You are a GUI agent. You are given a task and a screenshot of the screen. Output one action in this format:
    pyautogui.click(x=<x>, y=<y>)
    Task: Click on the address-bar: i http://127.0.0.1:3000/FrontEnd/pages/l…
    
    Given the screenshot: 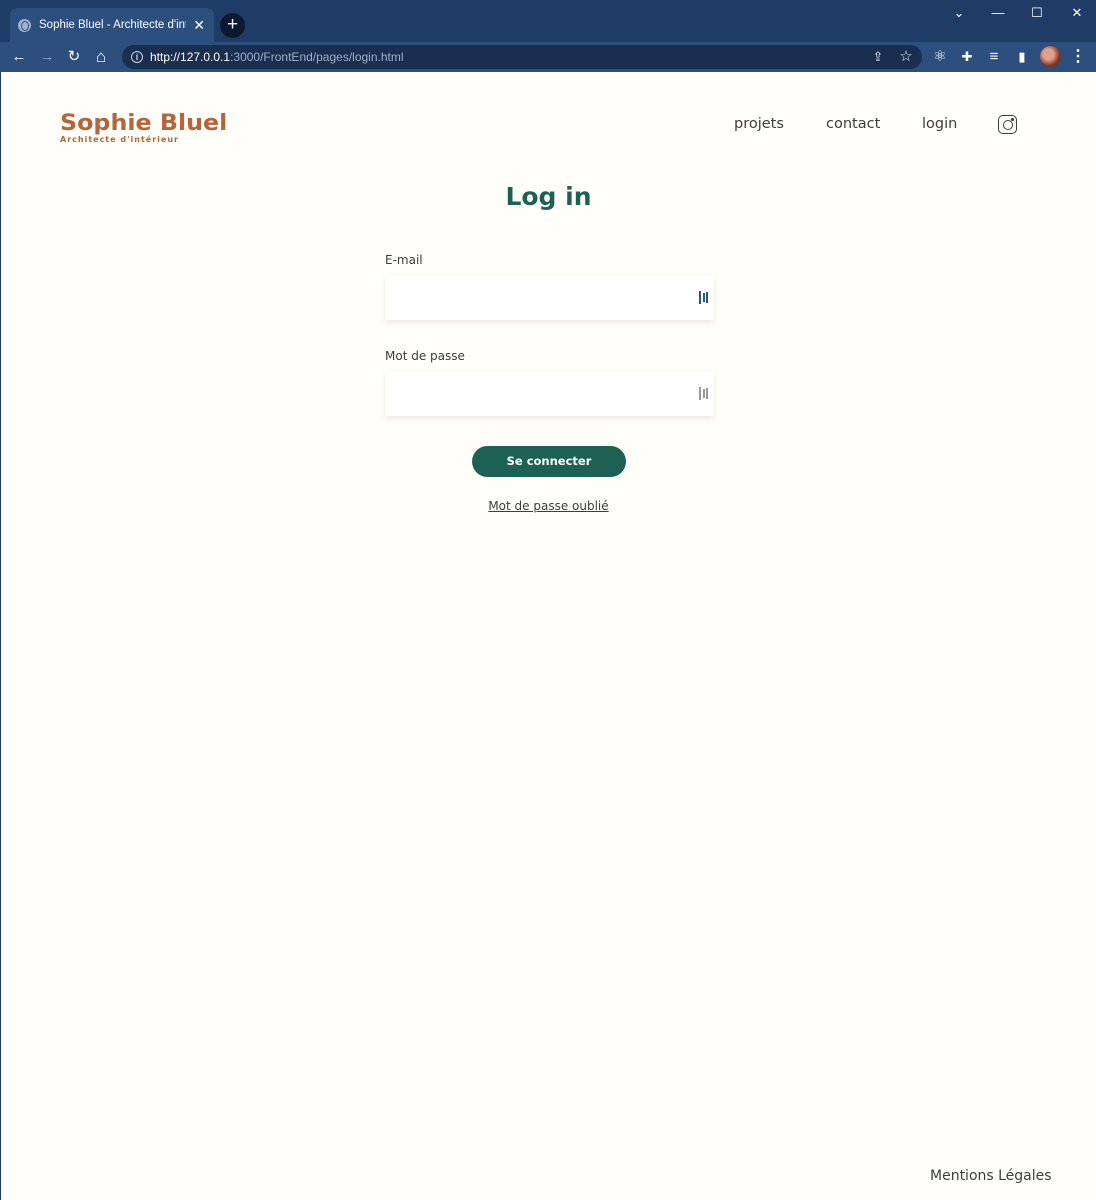 What is the action you would take?
    pyautogui.click(x=522, y=57)
    